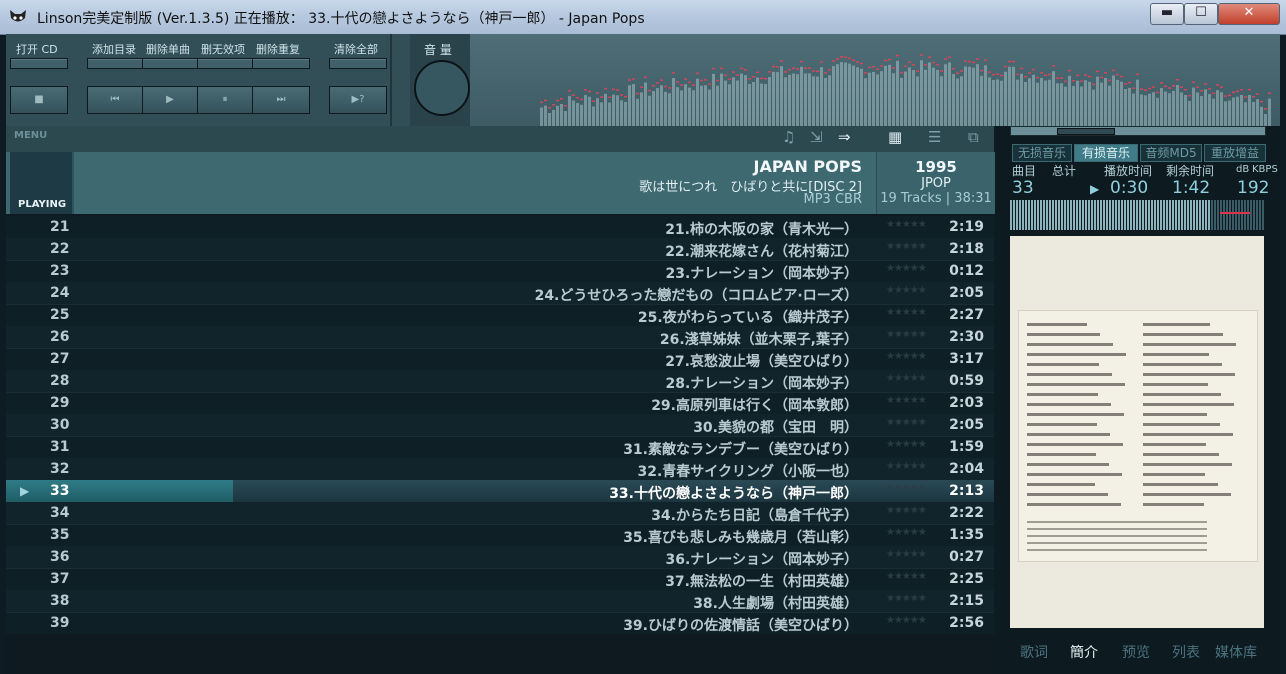 This screenshot has width=1286, height=674. I want to click on table-row: 36 36.ナレーション（岡本妙子） ★★★★★ 0:27, so click(500, 557).